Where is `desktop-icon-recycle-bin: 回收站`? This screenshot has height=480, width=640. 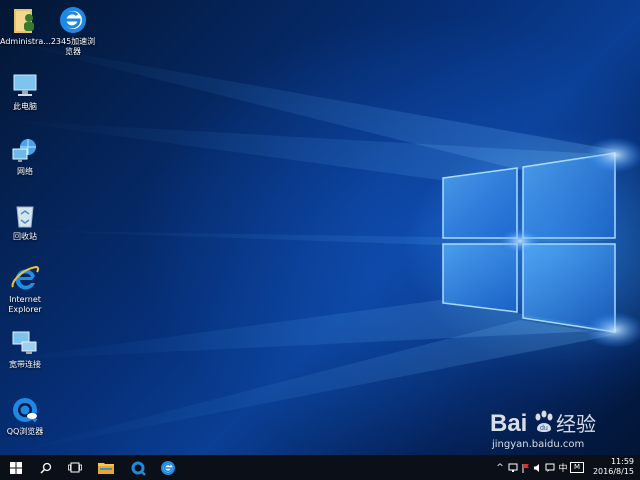
desktop-icon-recycle-bin: 回收站 is located at coordinates (25, 221).